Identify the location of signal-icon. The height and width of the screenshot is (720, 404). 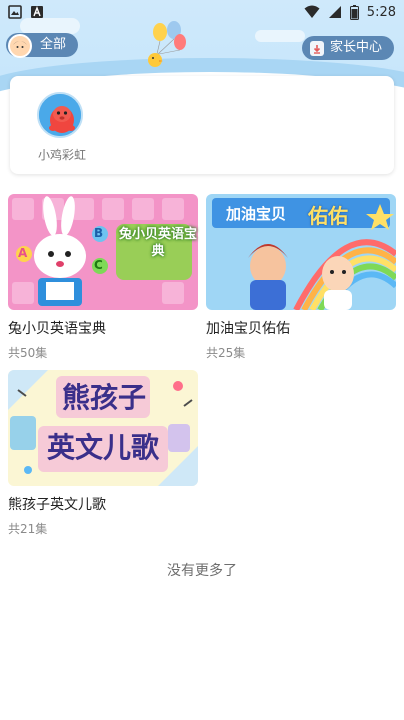
(334, 12).